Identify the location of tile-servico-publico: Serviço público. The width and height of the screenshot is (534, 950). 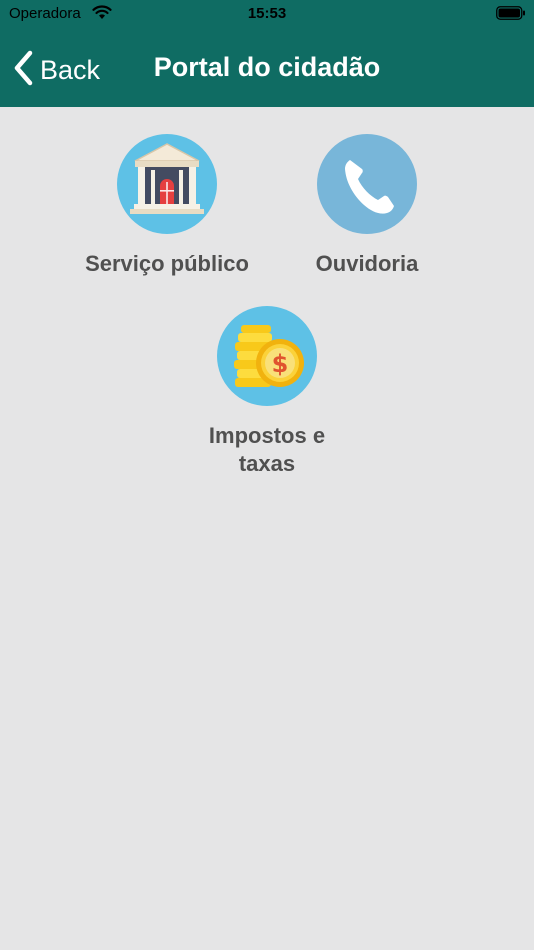
(167, 206).